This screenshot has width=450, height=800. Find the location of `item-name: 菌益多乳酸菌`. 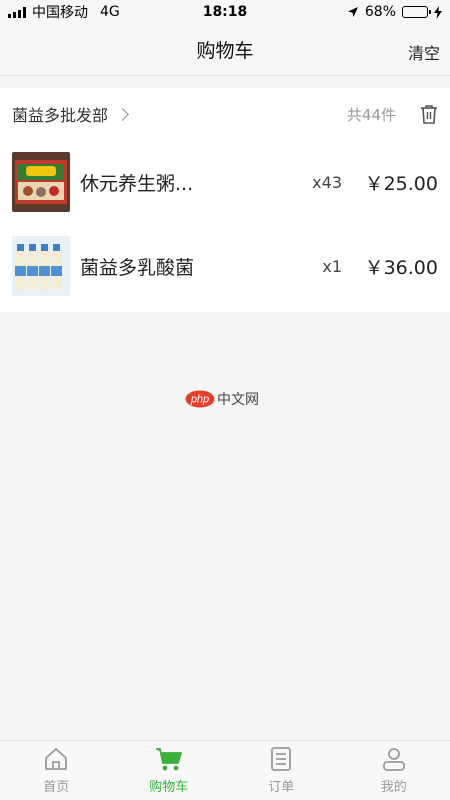

item-name: 菌益多乳酸菌 is located at coordinates (137, 267).